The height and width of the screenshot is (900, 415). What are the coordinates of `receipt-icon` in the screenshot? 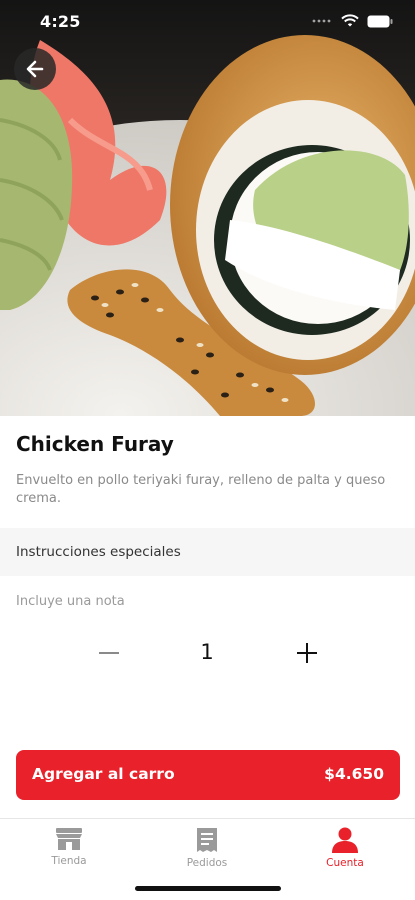 It's located at (207, 840).